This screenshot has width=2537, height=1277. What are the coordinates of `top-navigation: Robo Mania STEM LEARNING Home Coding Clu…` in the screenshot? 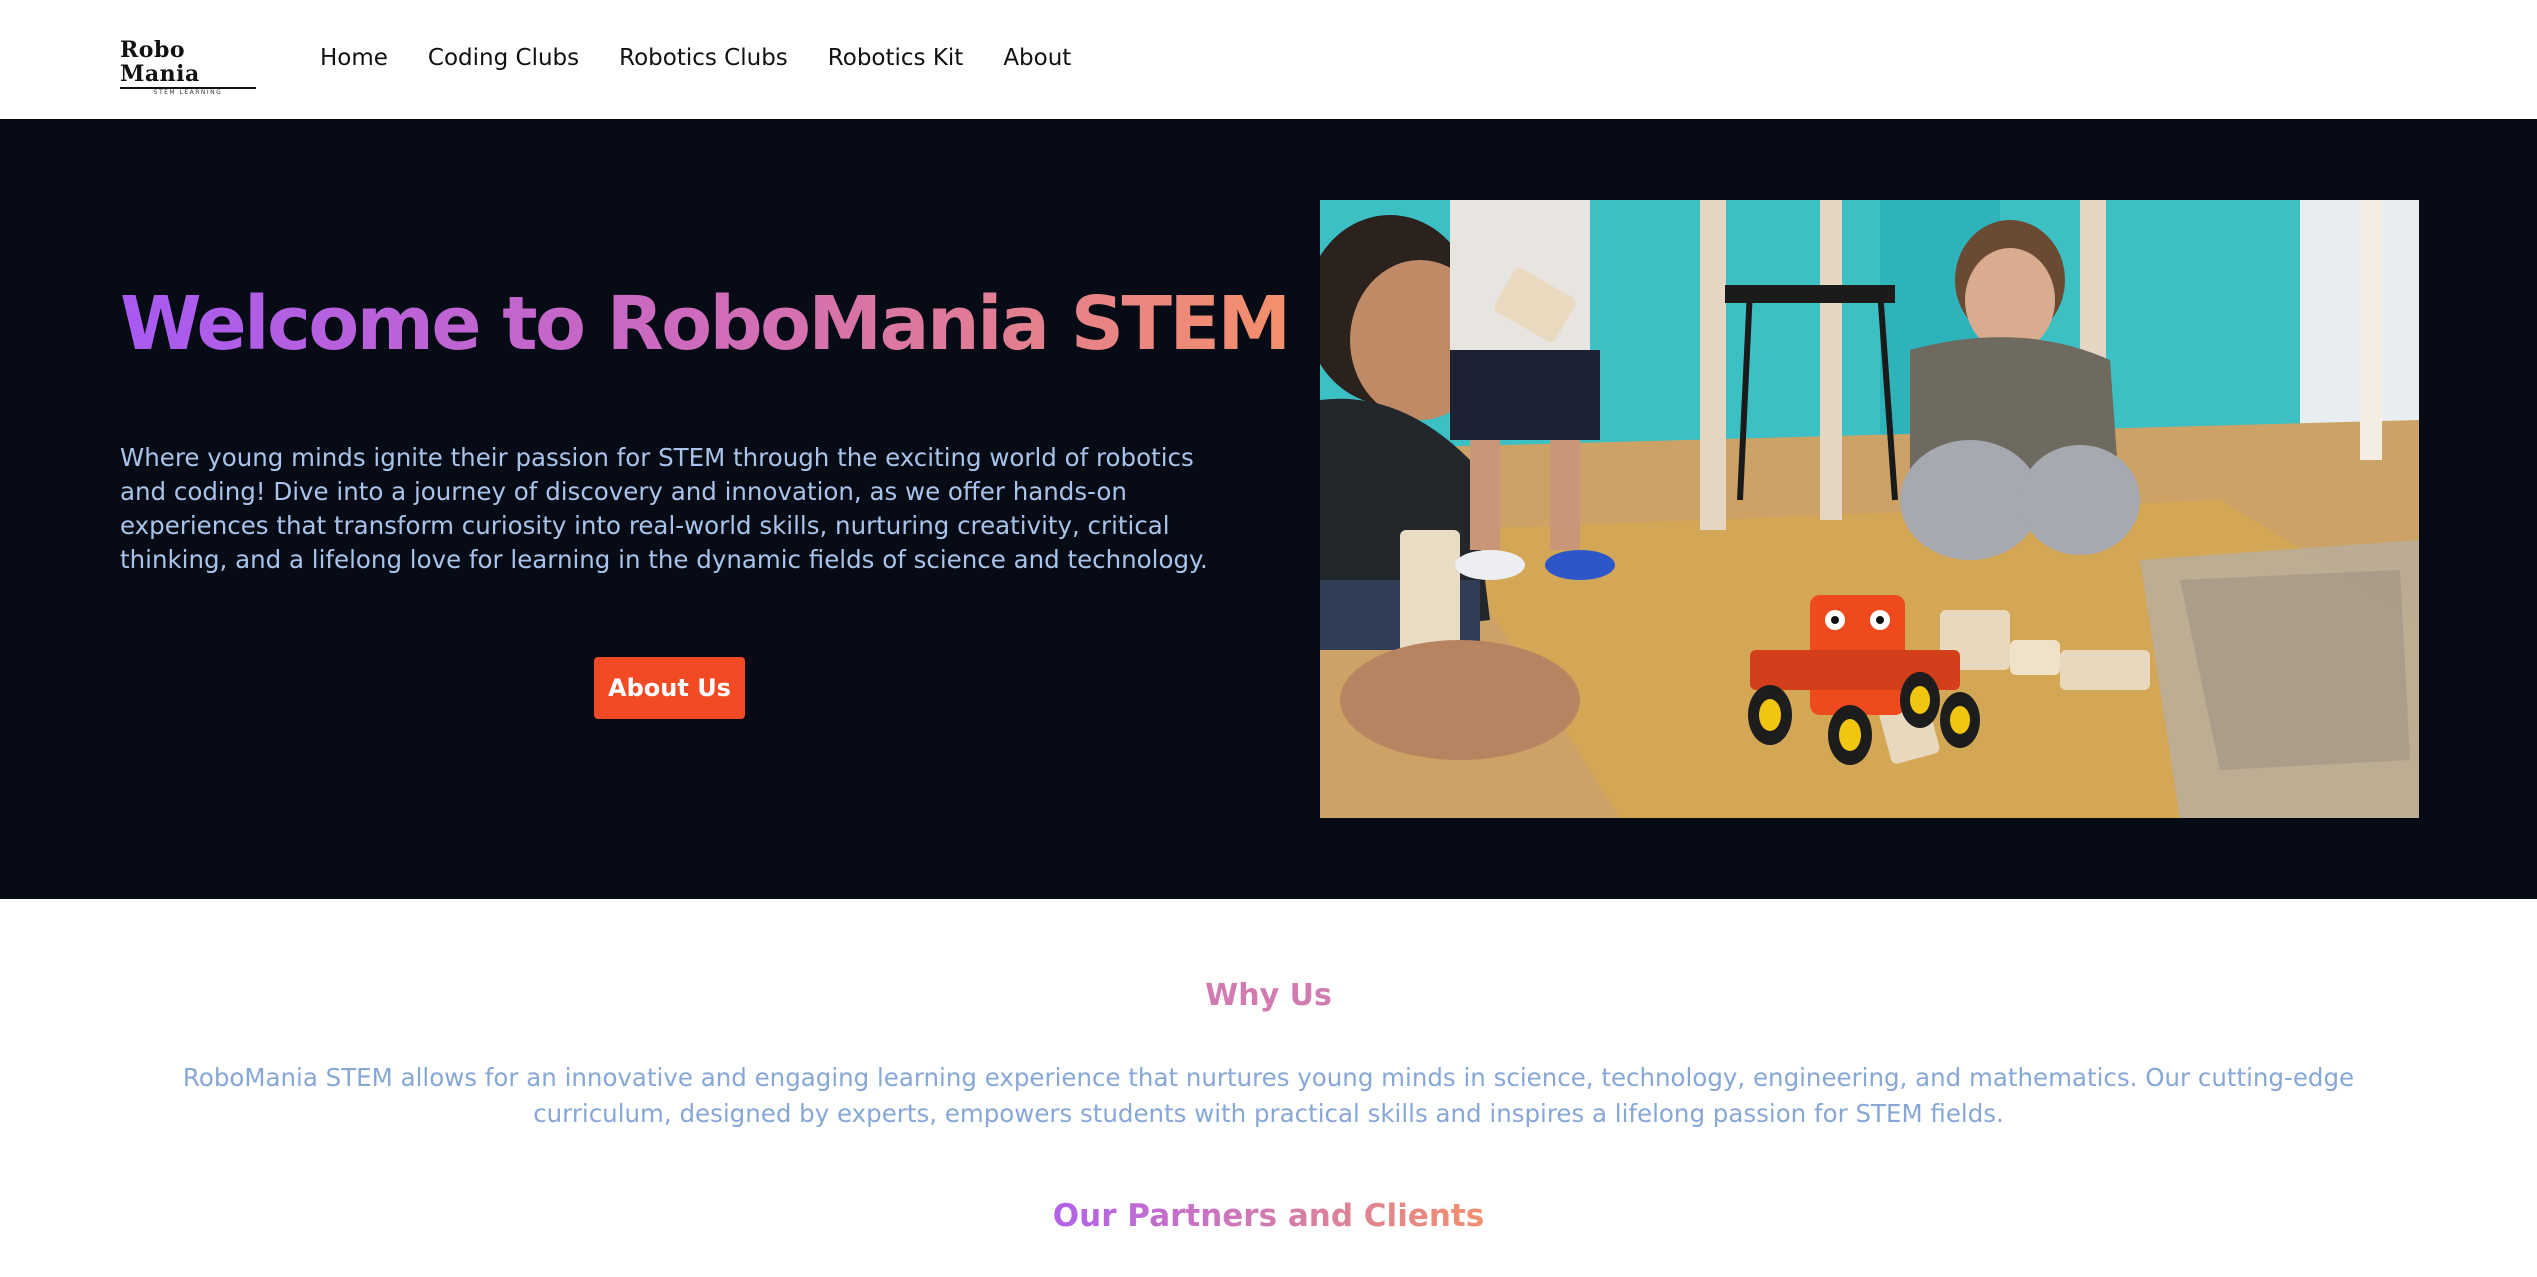 It's located at (1268, 59).